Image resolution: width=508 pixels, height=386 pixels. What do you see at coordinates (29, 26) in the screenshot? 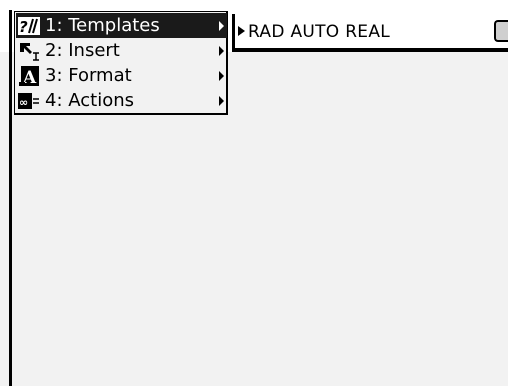
I see `templates-icon: ?` at bounding box center [29, 26].